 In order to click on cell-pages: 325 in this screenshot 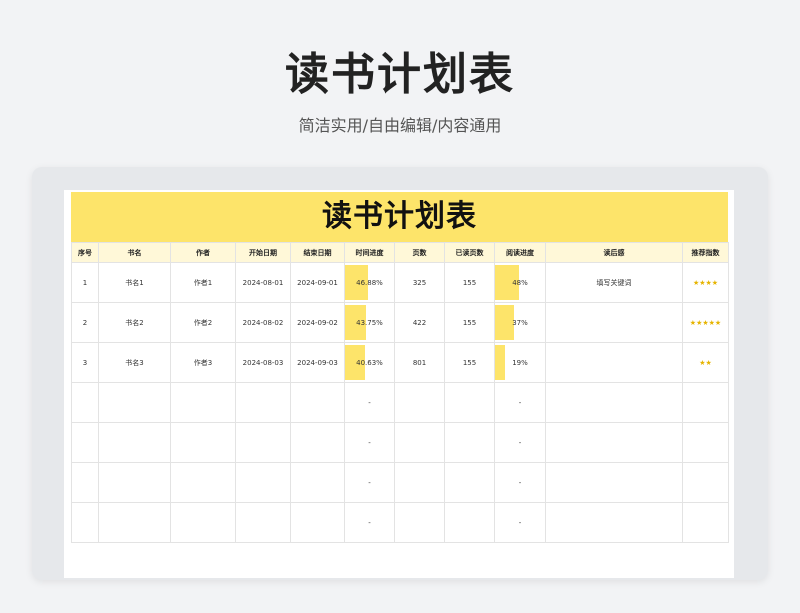, I will do `click(419, 282)`.